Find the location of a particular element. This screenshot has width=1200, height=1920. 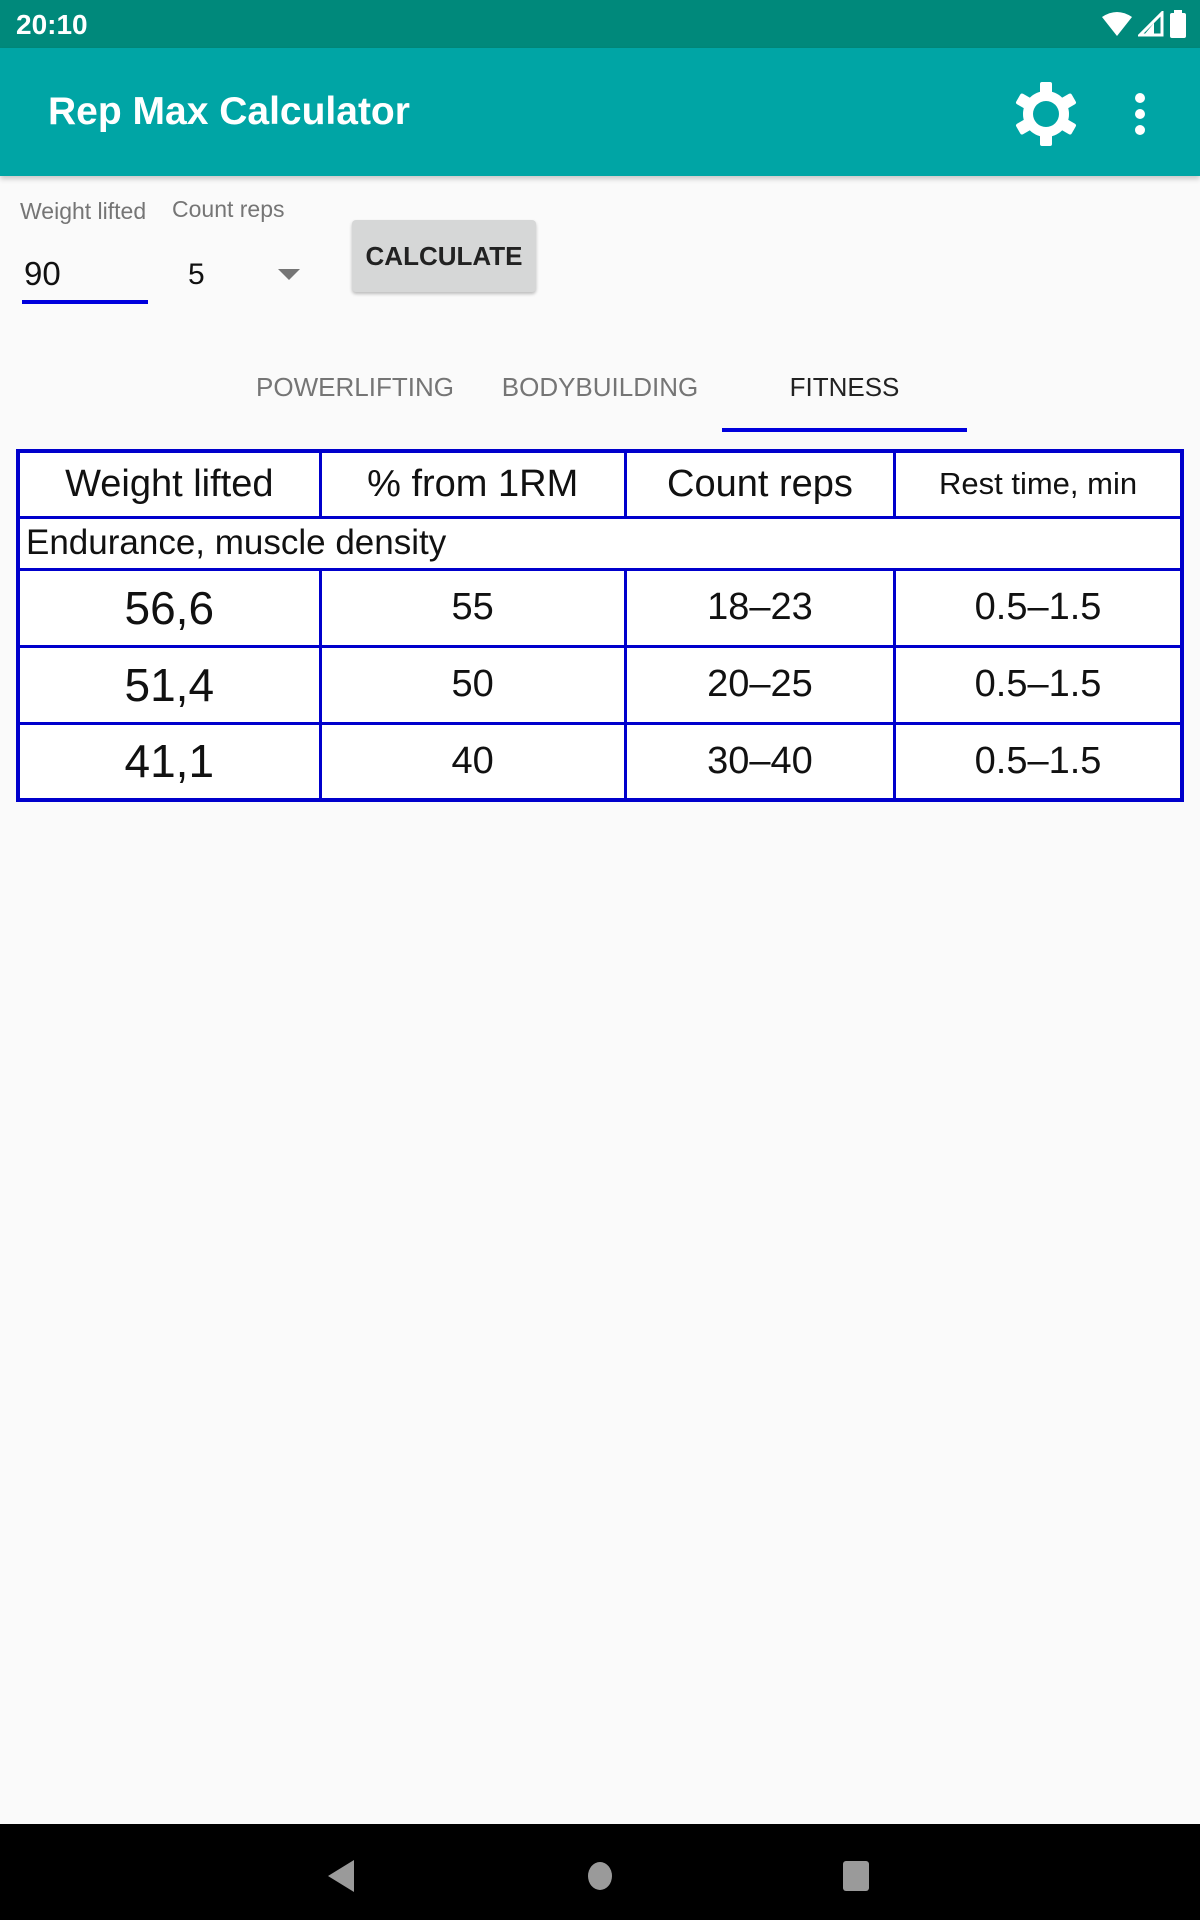

battery-icon is located at coordinates (1178, 24).